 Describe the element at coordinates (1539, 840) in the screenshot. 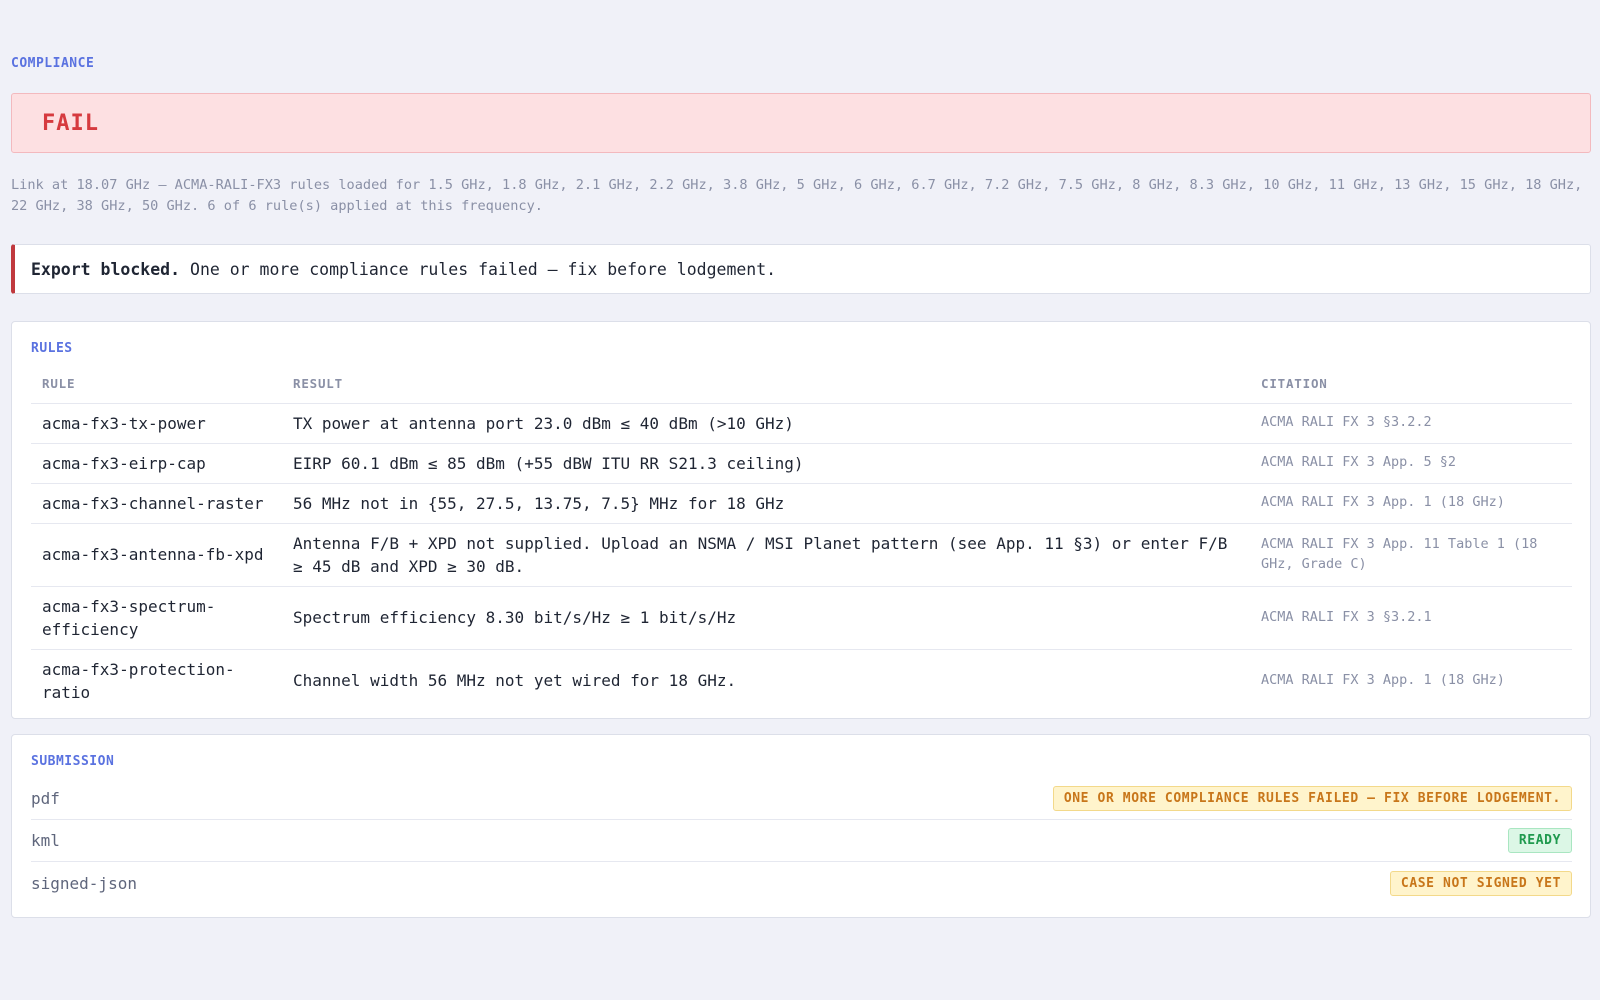

I see `status-badge: READY` at that location.